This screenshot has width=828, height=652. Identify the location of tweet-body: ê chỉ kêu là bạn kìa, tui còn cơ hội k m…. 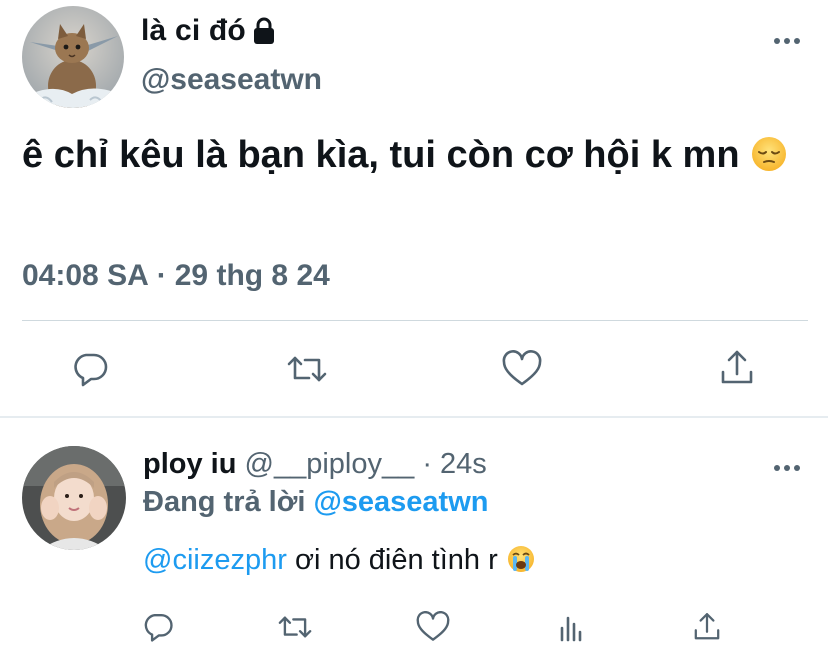
(381, 155).